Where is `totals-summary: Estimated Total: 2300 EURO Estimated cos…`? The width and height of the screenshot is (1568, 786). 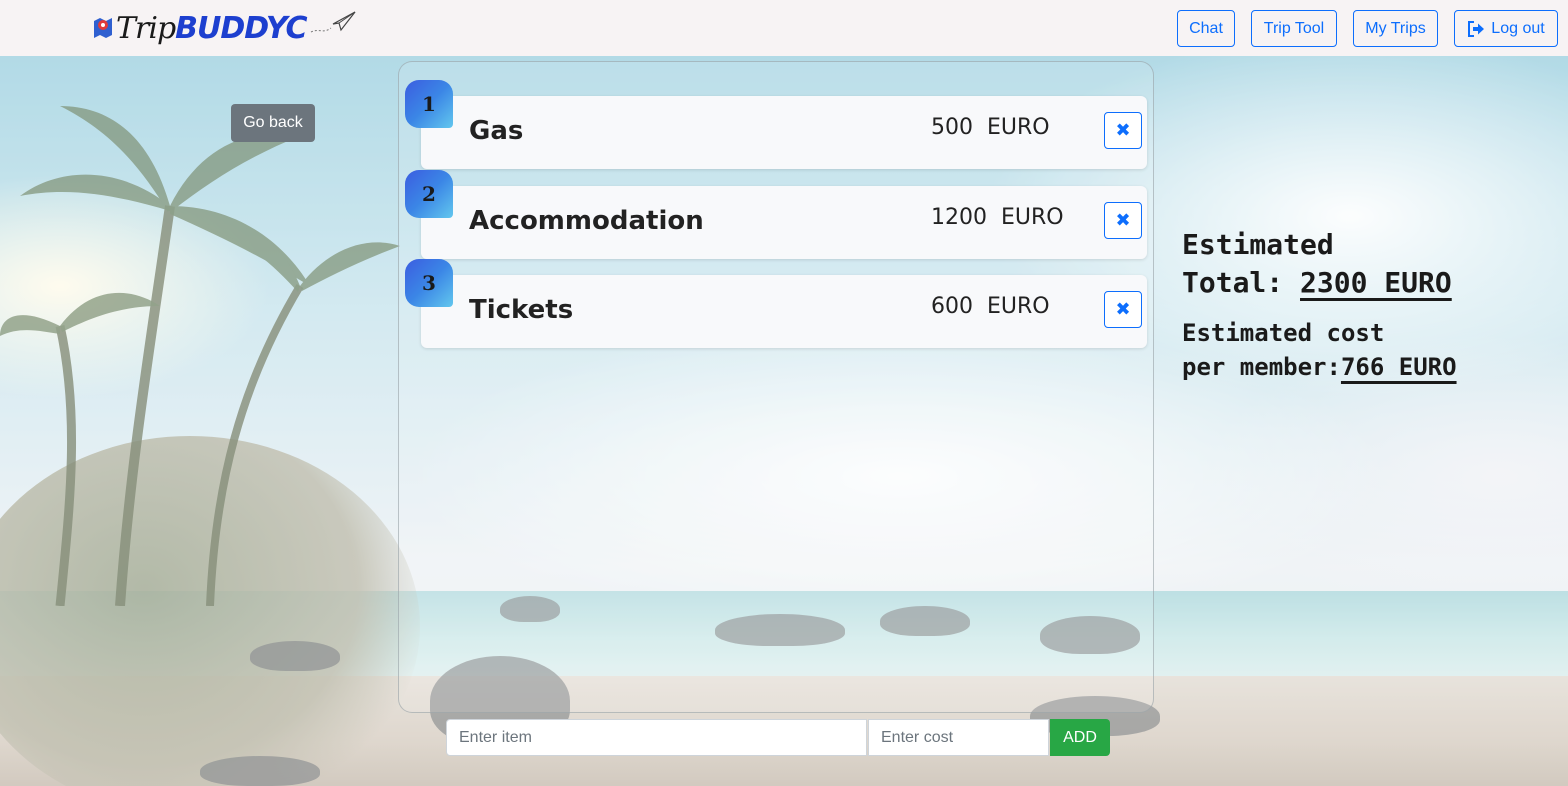
totals-summary: Estimated Total: 2300 EURO Estimated cos… is located at coordinates (1372, 305).